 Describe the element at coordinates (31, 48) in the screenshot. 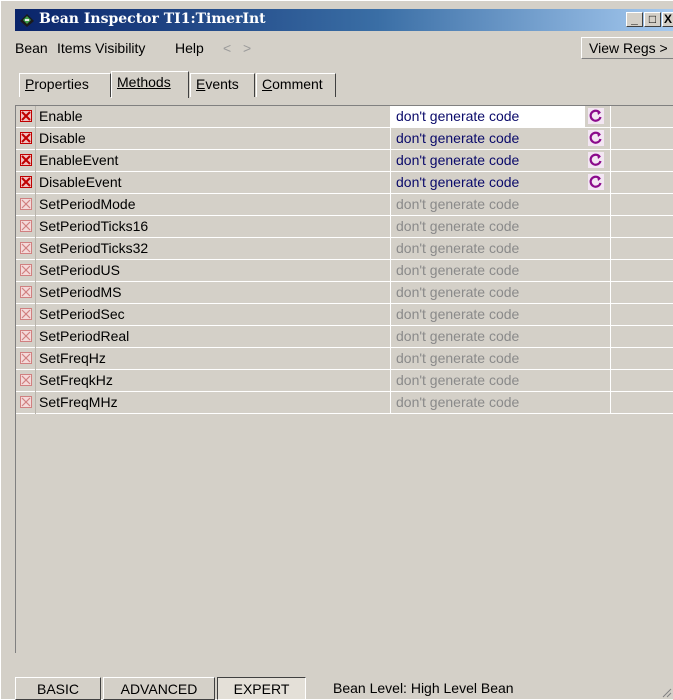

I see `menu-bean: Bean` at that location.